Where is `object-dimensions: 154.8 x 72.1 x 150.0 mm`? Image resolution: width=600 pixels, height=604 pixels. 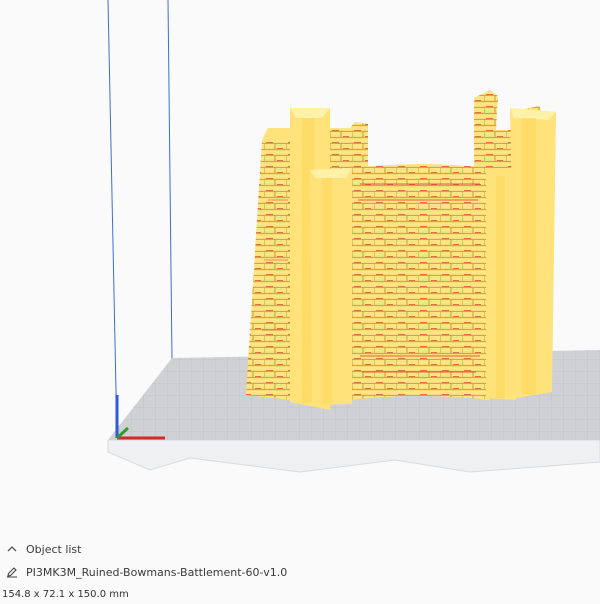
object-dimensions: 154.8 x 72.1 x 150.0 mm is located at coordinates (65, 594).